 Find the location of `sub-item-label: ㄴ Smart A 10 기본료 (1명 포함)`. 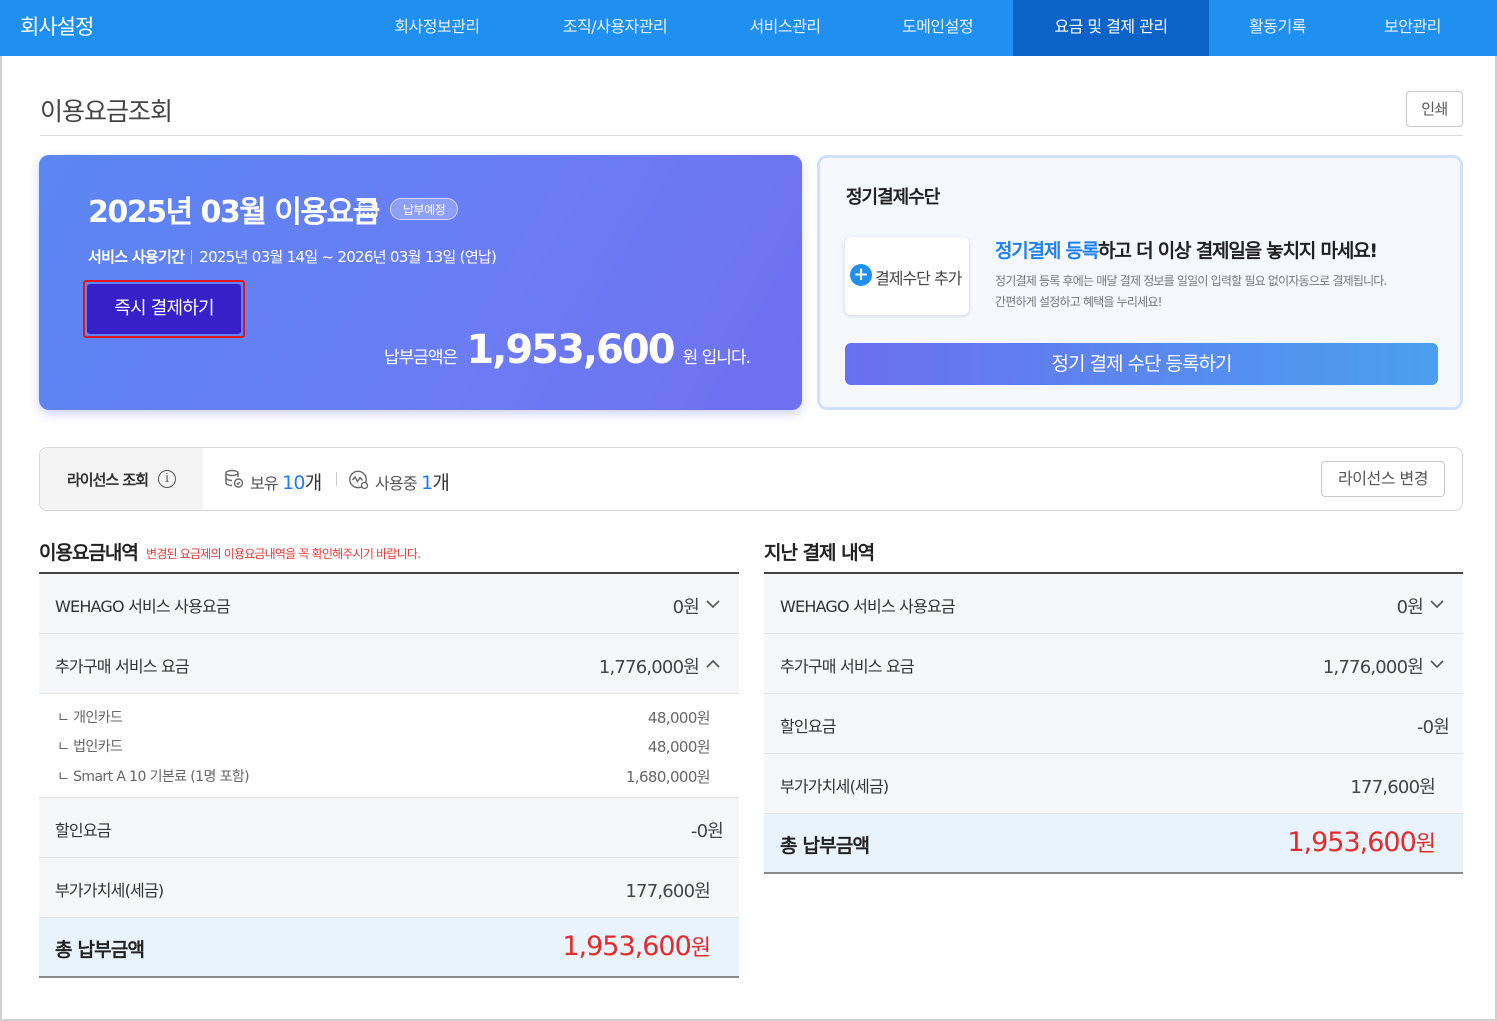

sub-item-label: ㄴ Smart A 10 기본료 (1명 포함) is located at coordinates (153, 777).